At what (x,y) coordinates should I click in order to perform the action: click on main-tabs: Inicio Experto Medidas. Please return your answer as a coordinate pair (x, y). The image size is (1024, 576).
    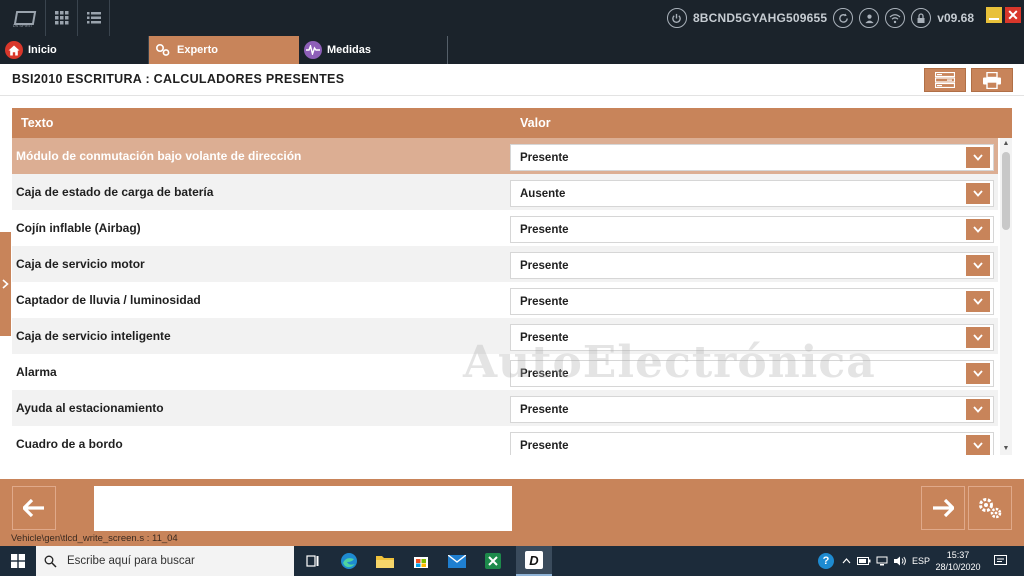
    Looking at the image, I should click on (512, 50).